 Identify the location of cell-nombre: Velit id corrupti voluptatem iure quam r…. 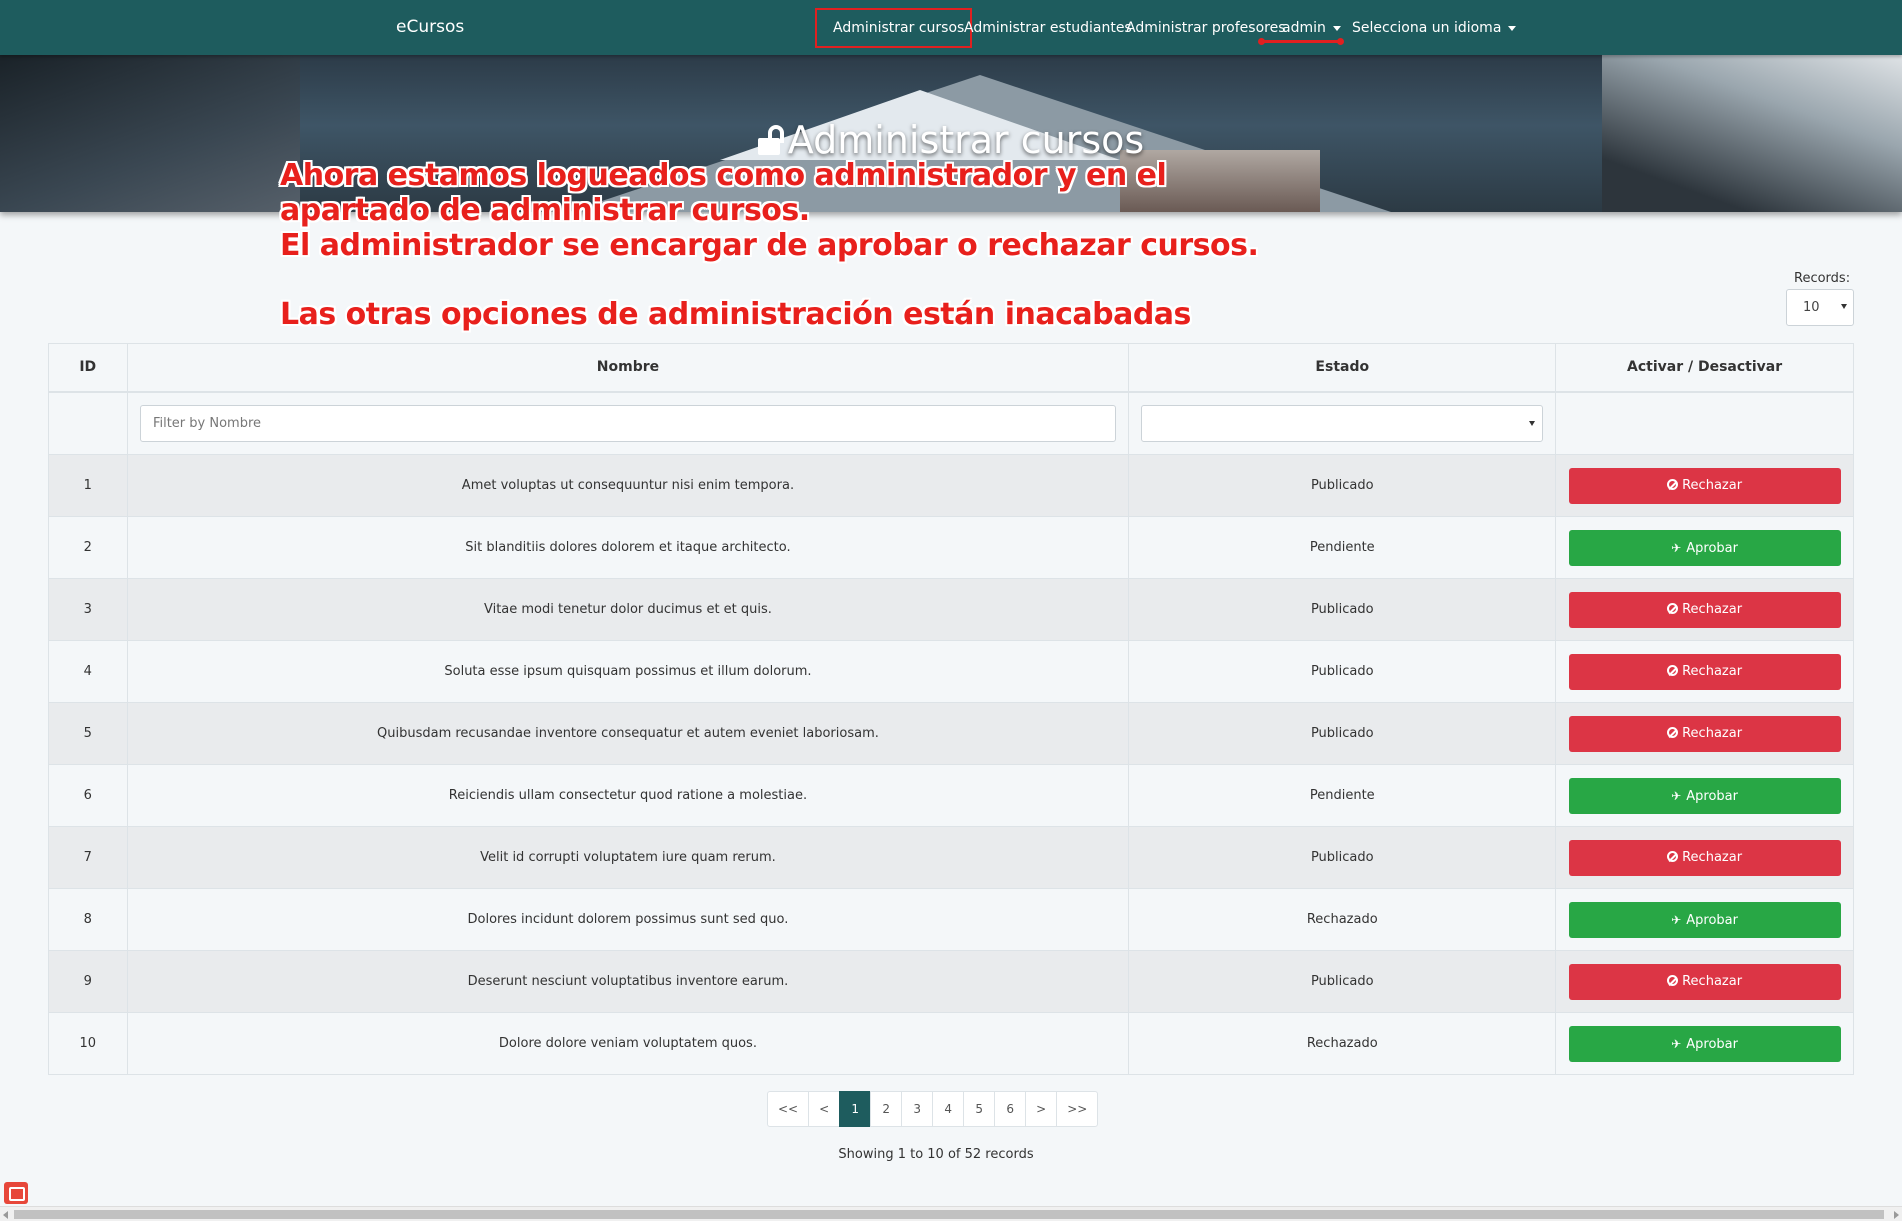
(628, 857).